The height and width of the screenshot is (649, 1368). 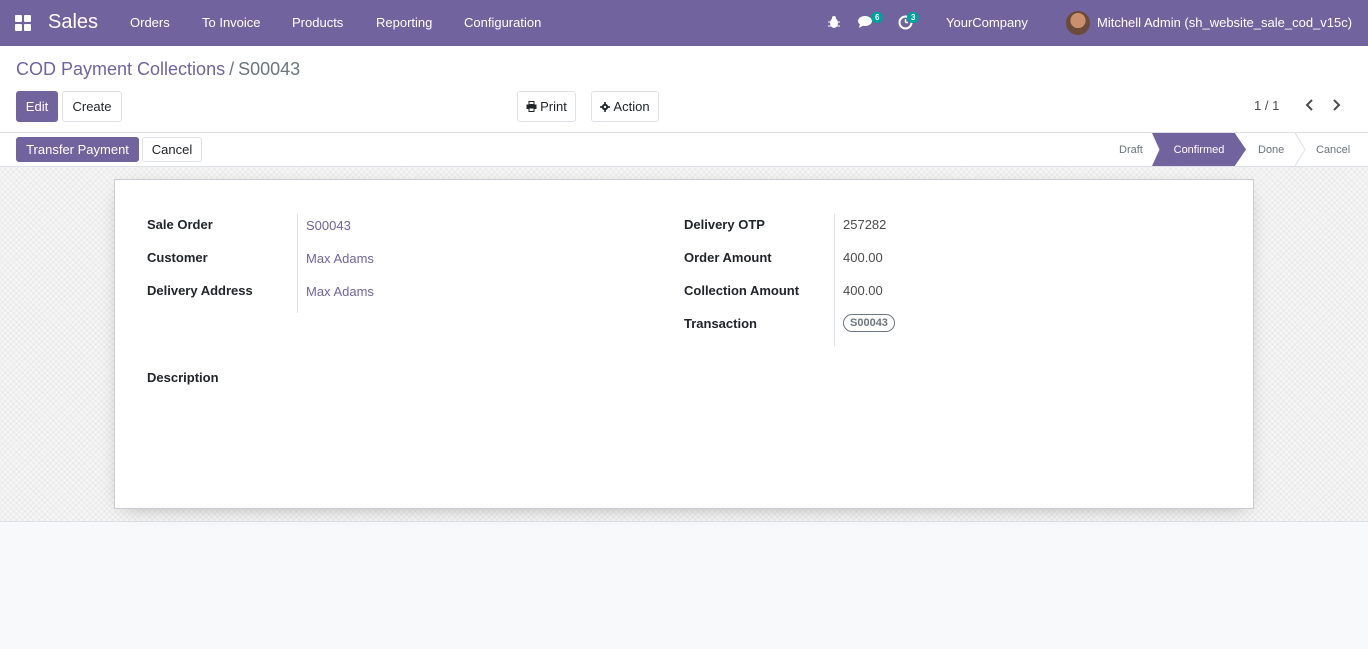 What do you see at coordinates (177, 257) in the screenshot?
I see `customer-label: Customer` at bounding box center [177, 257].